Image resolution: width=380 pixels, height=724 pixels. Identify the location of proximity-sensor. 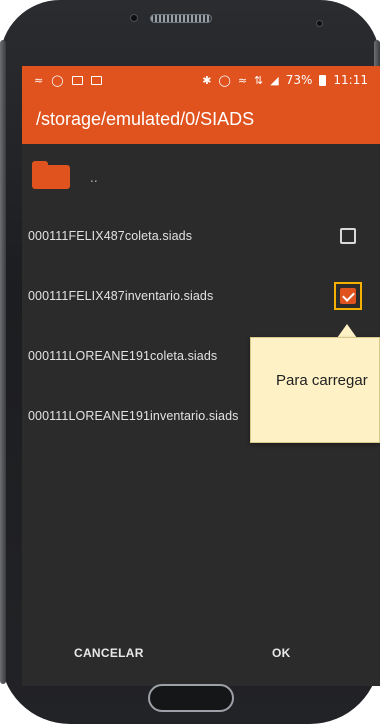
(319, 23).